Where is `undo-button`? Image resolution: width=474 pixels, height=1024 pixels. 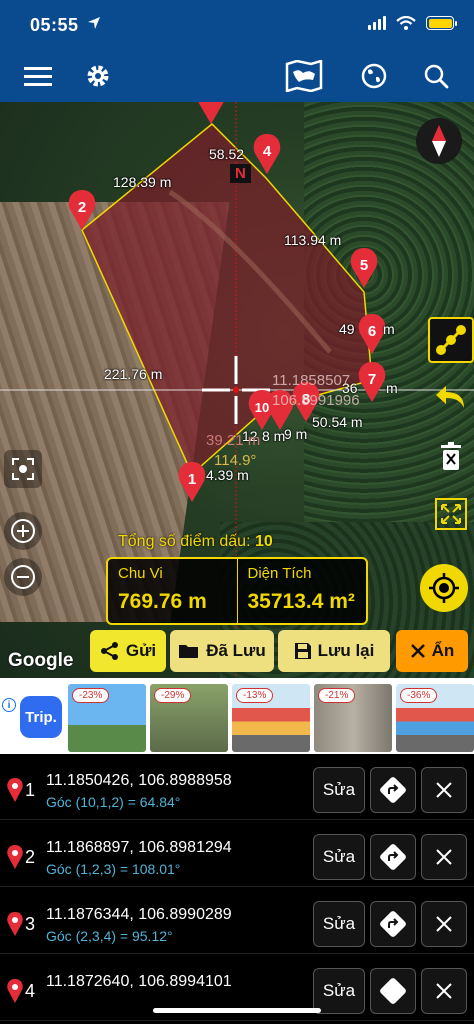
undo-button is located at coordinates (451, 398).